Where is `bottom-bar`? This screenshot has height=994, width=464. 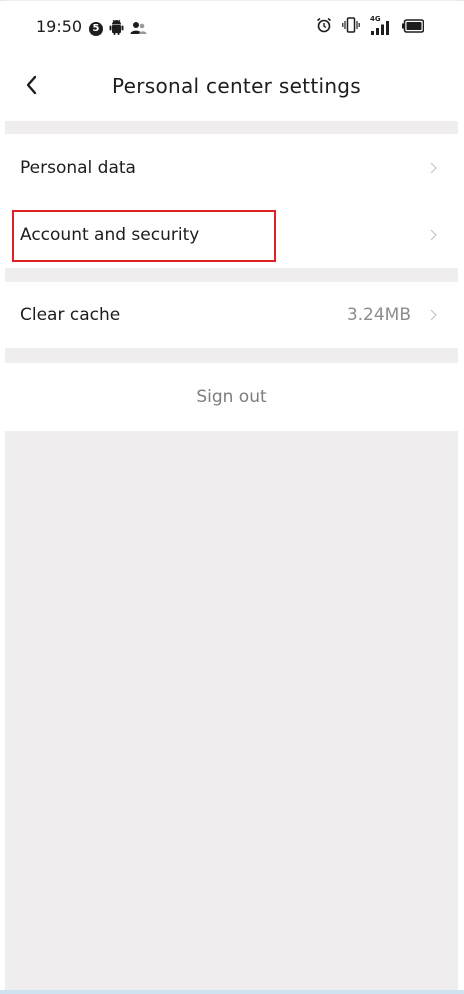 bottom-bar is located at coordinates (232, 992).